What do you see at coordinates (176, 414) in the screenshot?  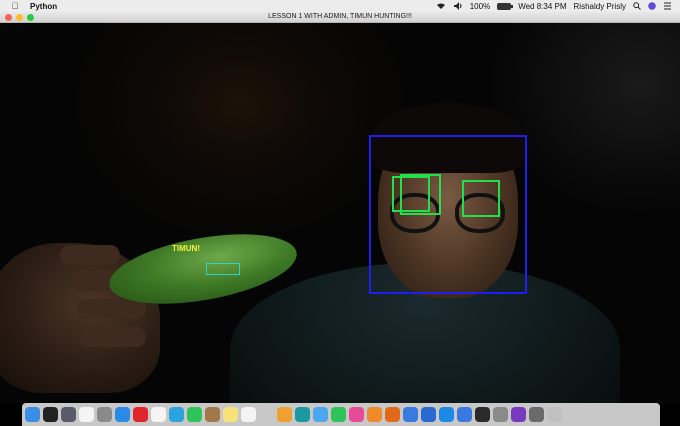 I see `telegram-icon` at bounding box center [176, 414].